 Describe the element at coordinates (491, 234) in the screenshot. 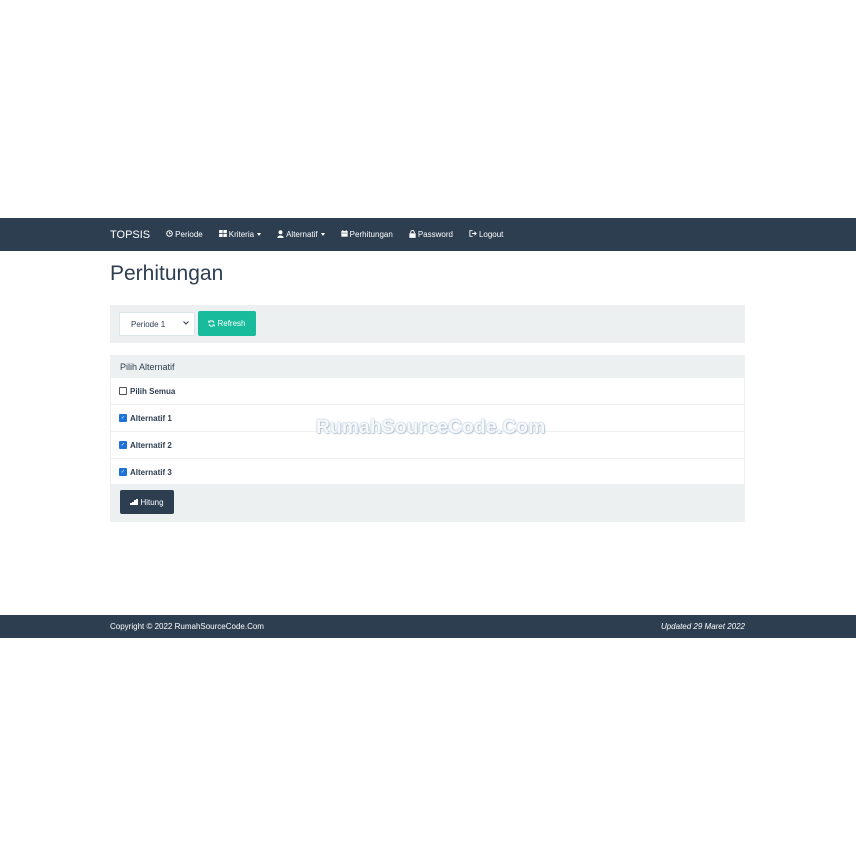

I see `nav-item-label: Logout` at that location.